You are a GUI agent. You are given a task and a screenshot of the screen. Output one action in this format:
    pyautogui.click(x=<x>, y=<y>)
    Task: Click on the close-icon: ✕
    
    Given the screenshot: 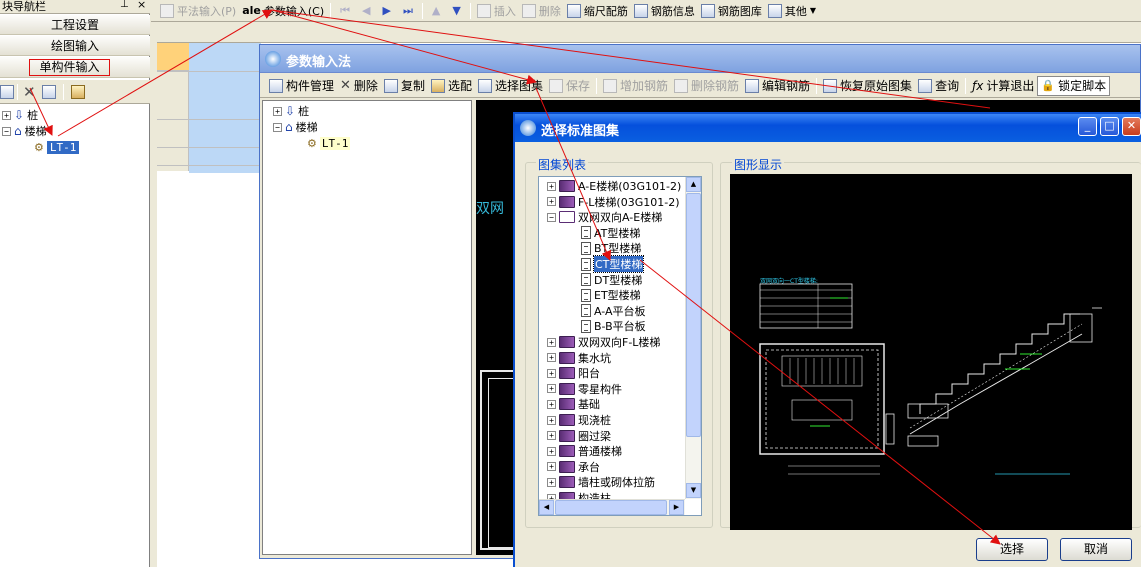 What is the action you would take?
    pyautogui.click(x=1131, y=126)
    